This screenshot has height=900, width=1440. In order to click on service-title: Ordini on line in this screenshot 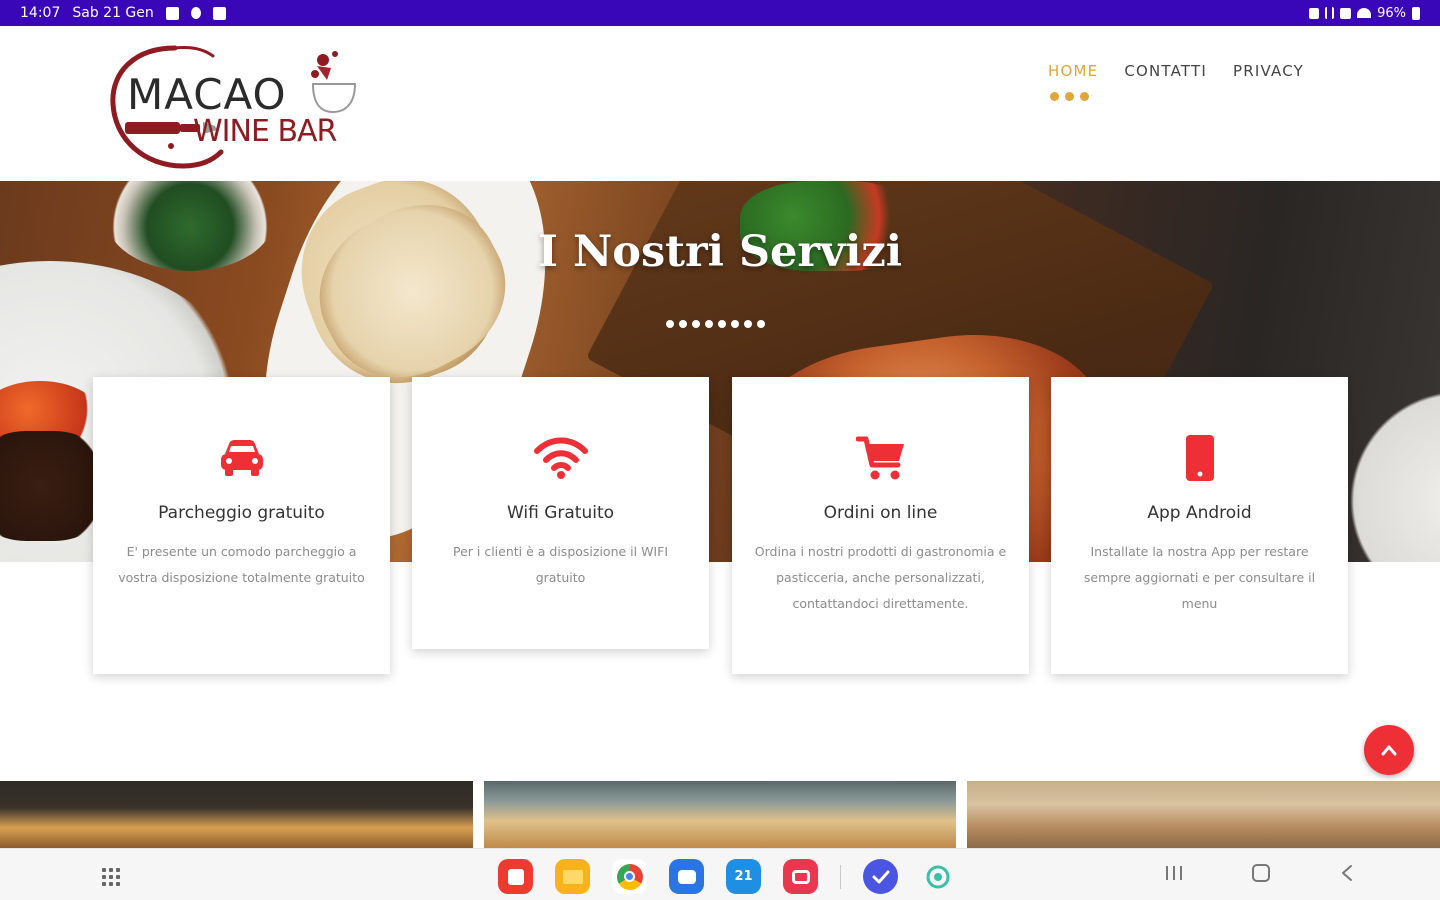, I will do `click(880, 513)`.